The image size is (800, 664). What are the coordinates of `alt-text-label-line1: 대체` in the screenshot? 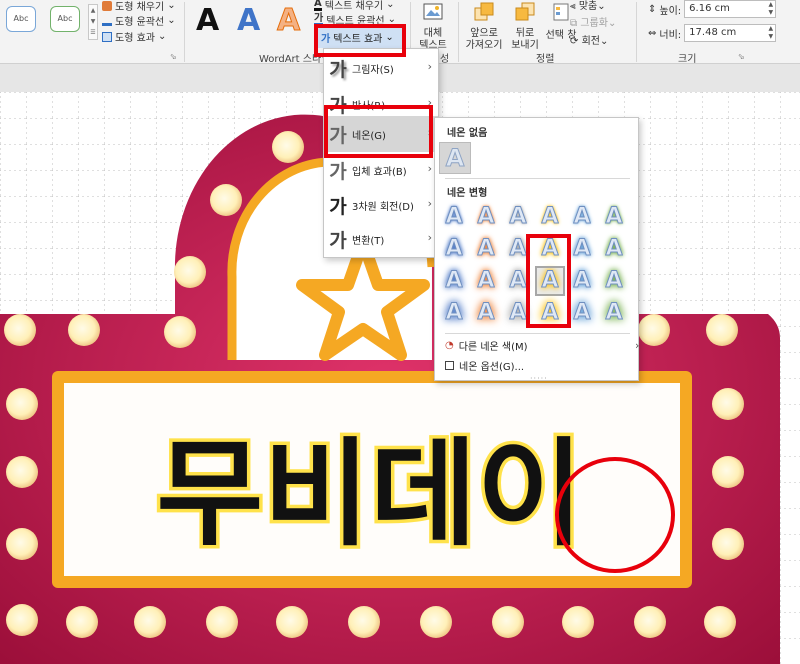 It's located at (433, 33).